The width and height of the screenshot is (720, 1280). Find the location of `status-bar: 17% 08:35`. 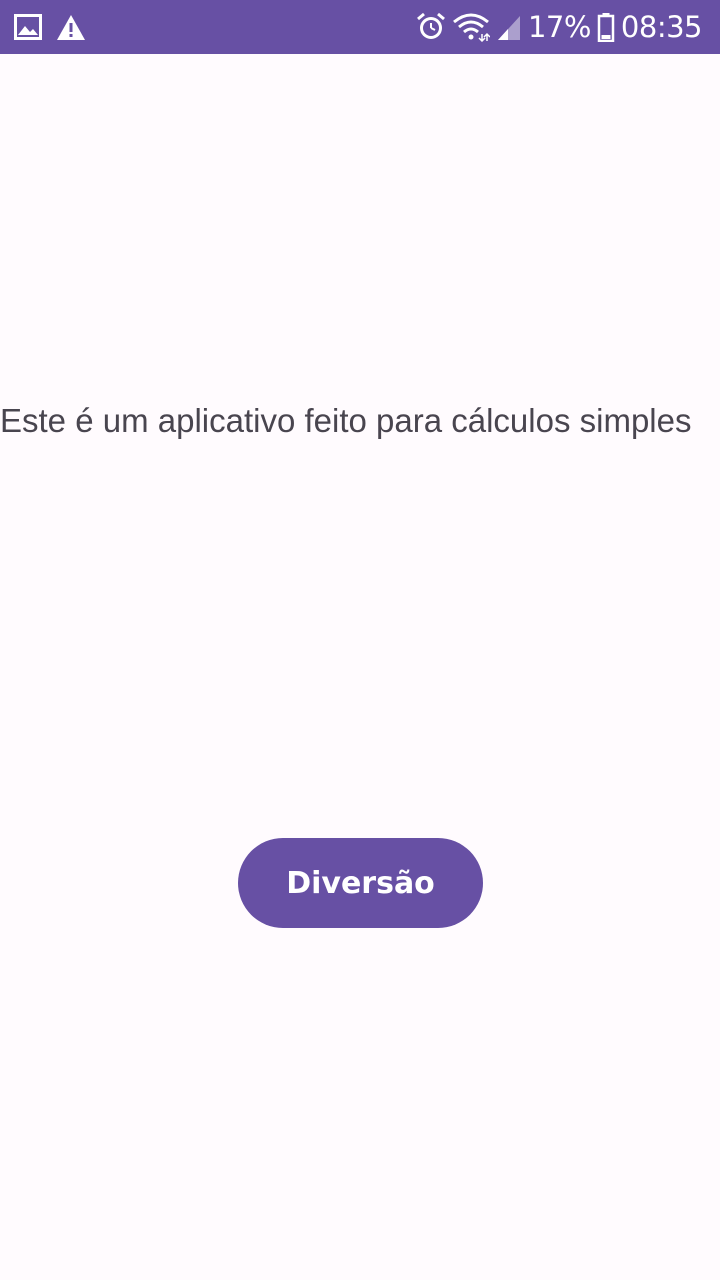

status-bar: 17% 08:35 is located at coordinates (360, 27).